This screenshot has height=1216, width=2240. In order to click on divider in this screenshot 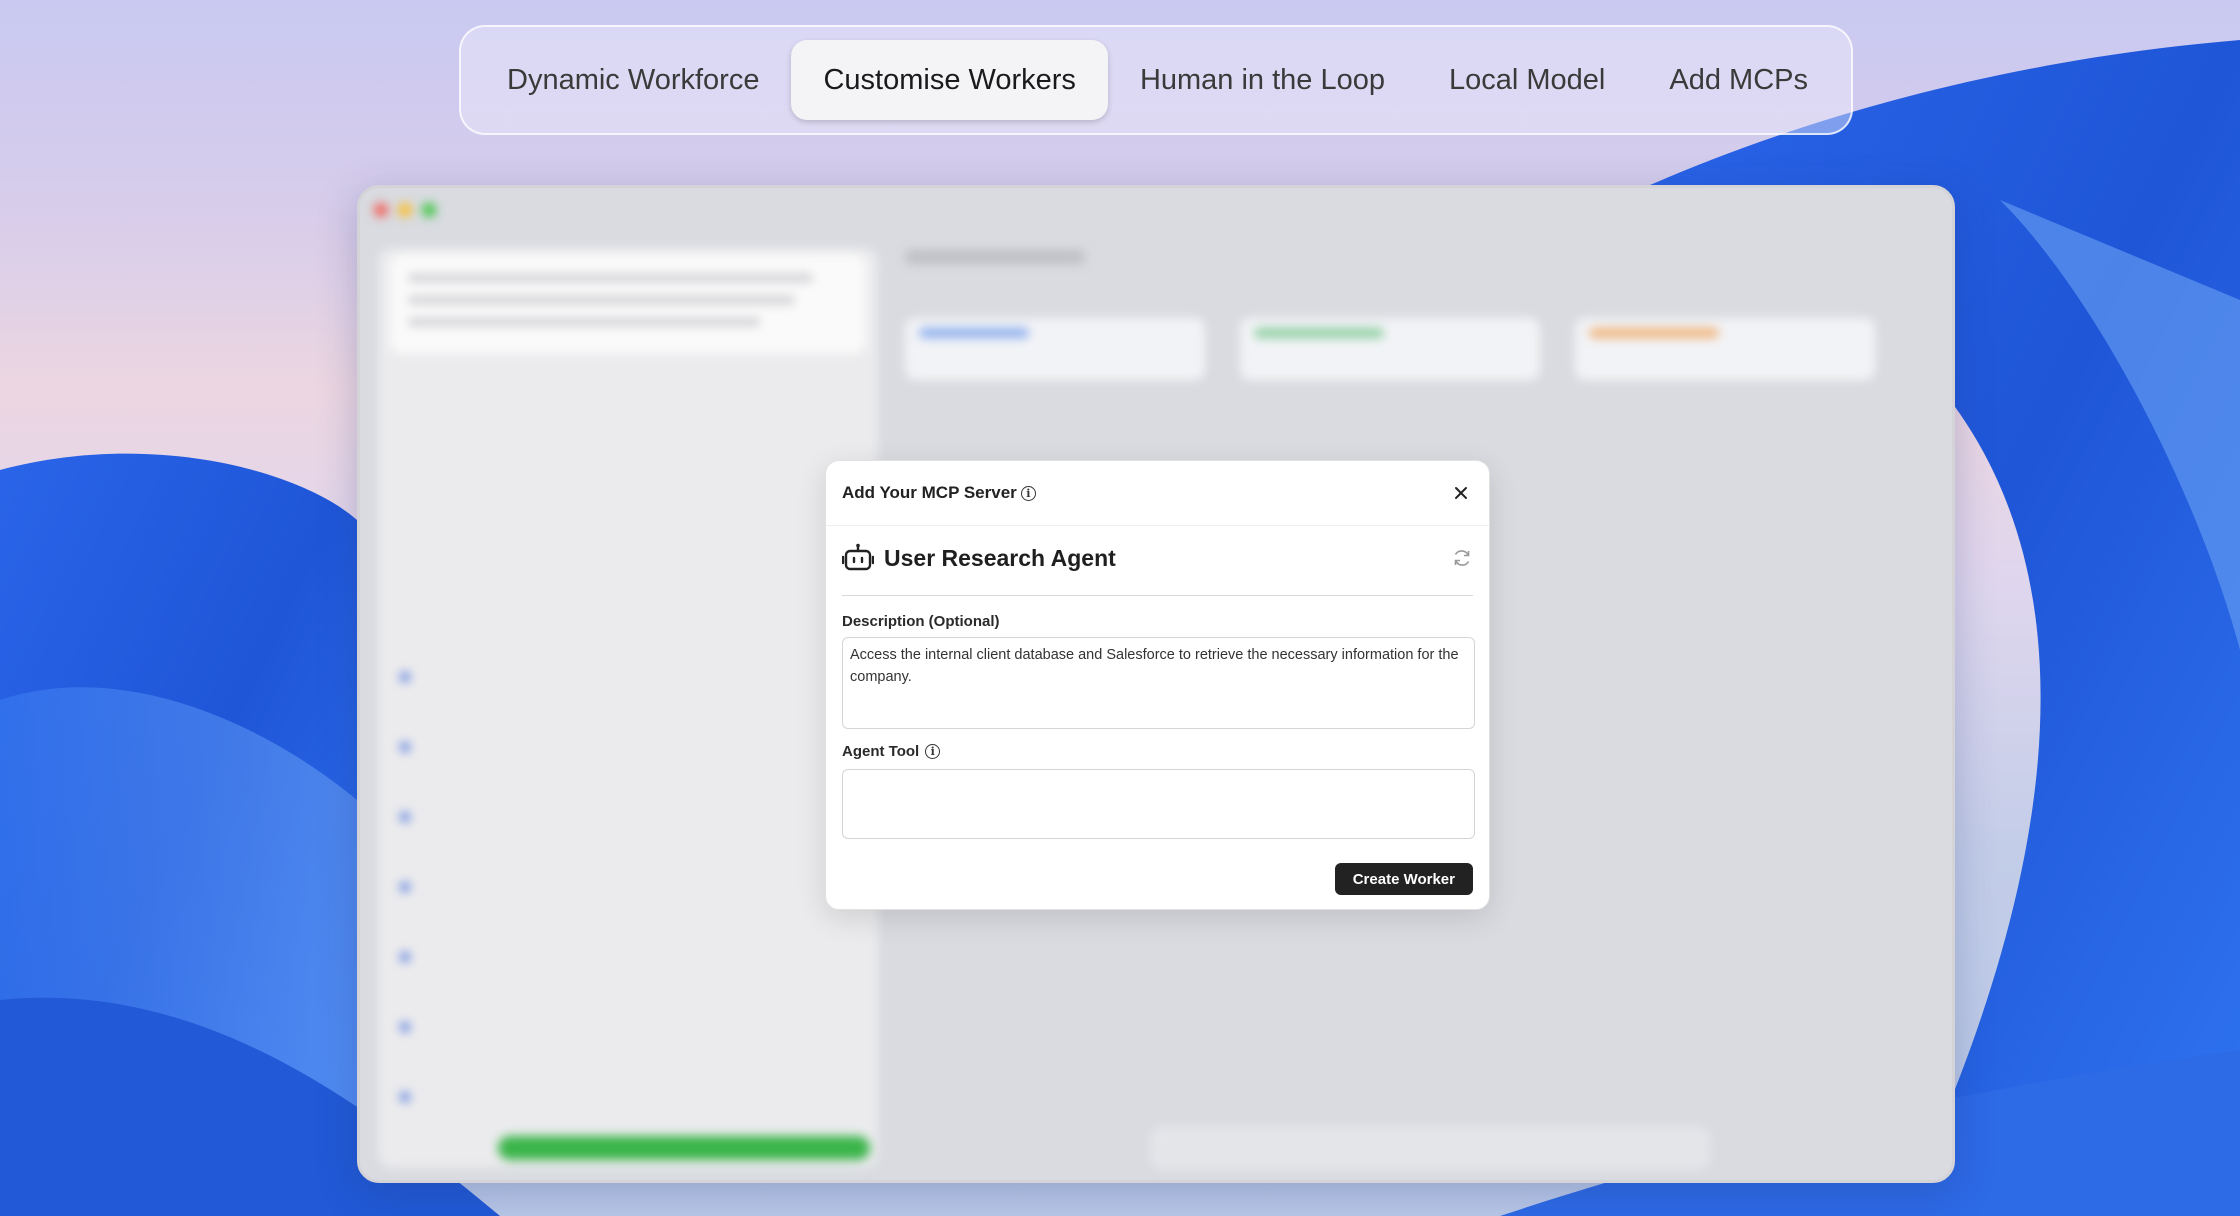, I will do `click(1157, 595)`.